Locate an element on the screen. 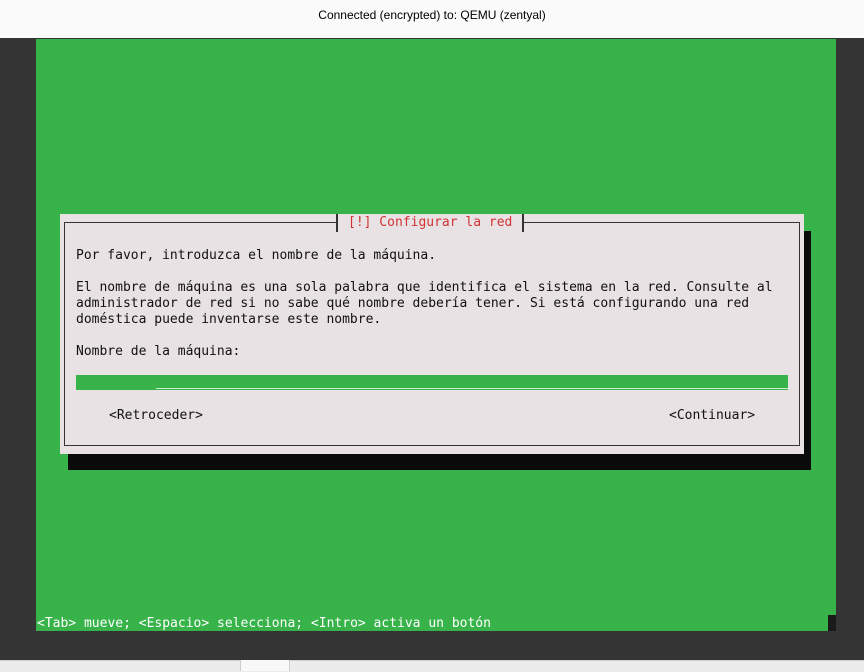  input-underline is located at coordinates (472, 388).